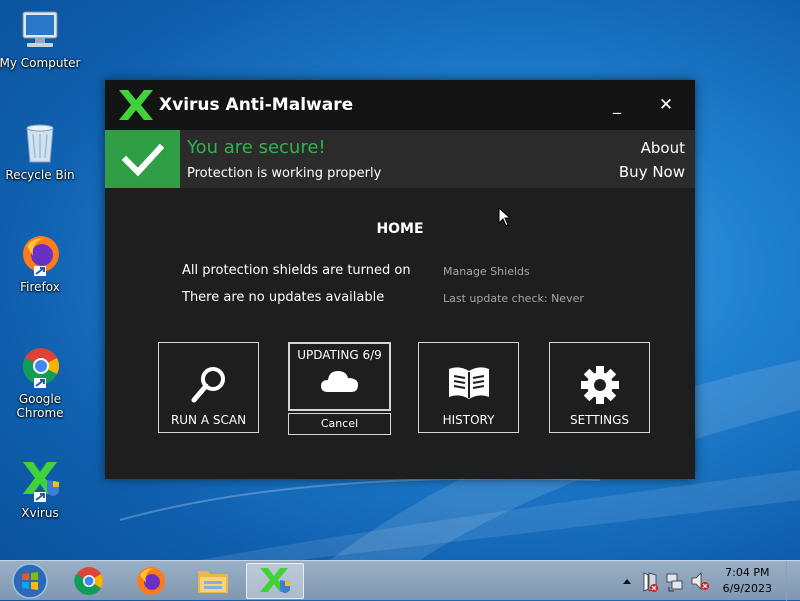 This screenshot has height=601, width=800. I want to click on about-link: About, so click(663, 148).